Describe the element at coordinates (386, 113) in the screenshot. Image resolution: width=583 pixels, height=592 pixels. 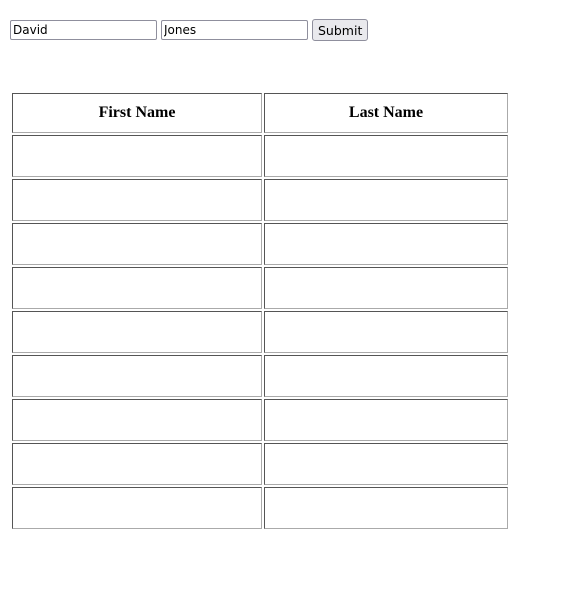
I see `header-last-name: Last Name` at that location.